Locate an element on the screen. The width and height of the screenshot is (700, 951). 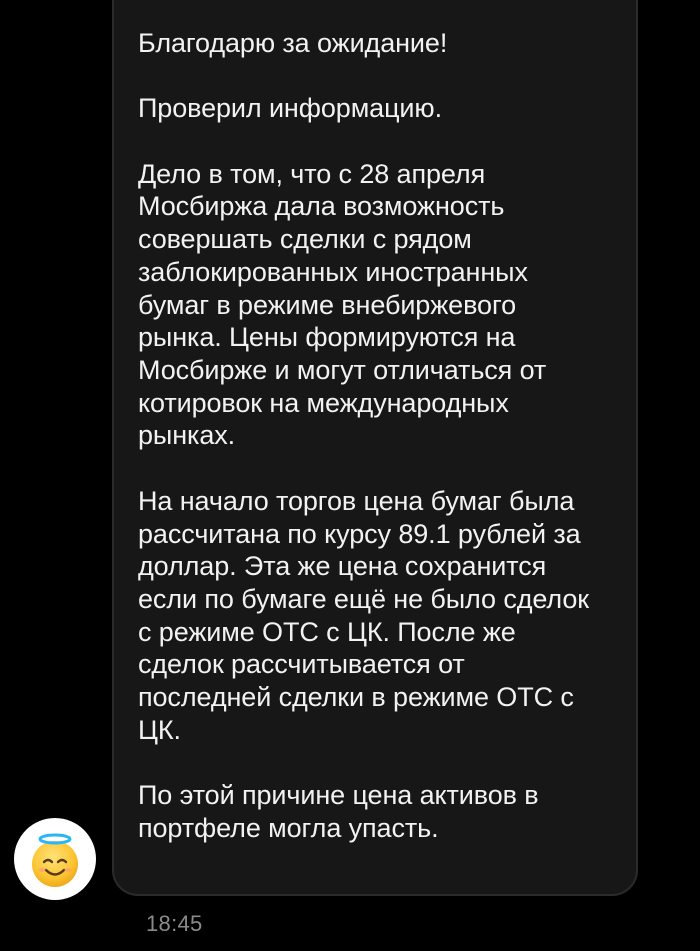
message-timestamp: 18:45 is located at coordinates (174, 923).